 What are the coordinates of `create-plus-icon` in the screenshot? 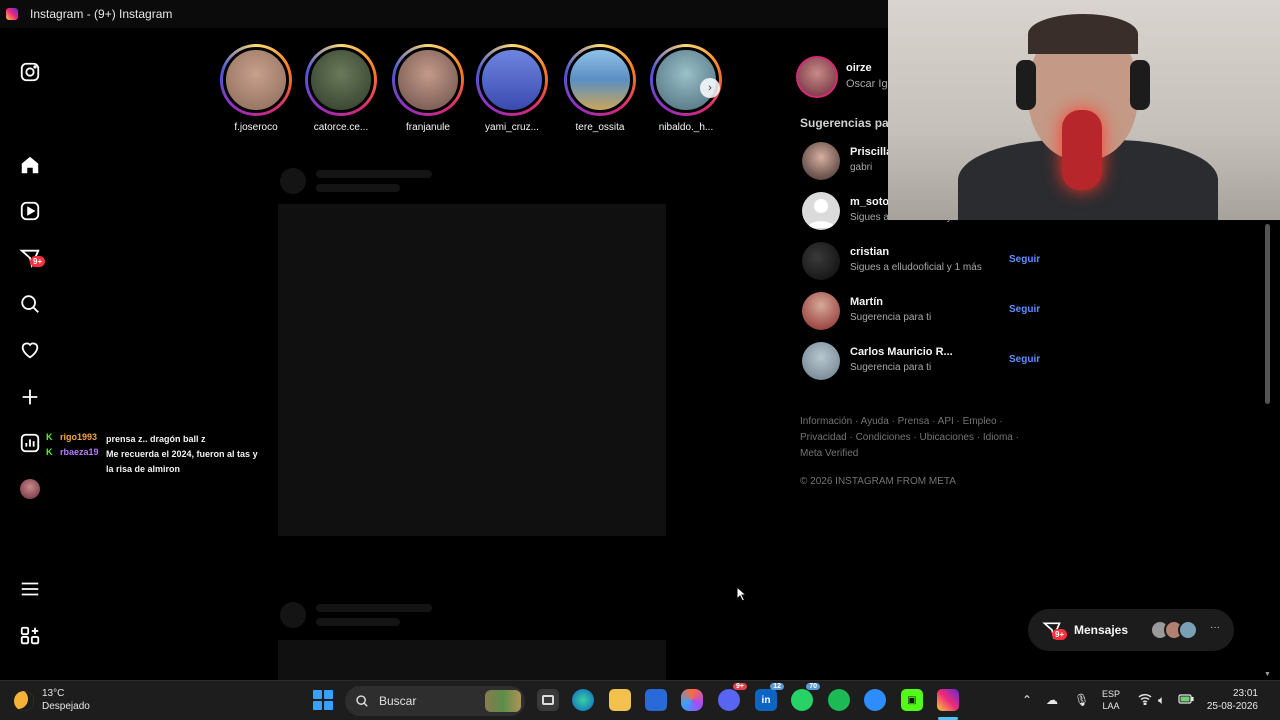 It's located at (30, 397).